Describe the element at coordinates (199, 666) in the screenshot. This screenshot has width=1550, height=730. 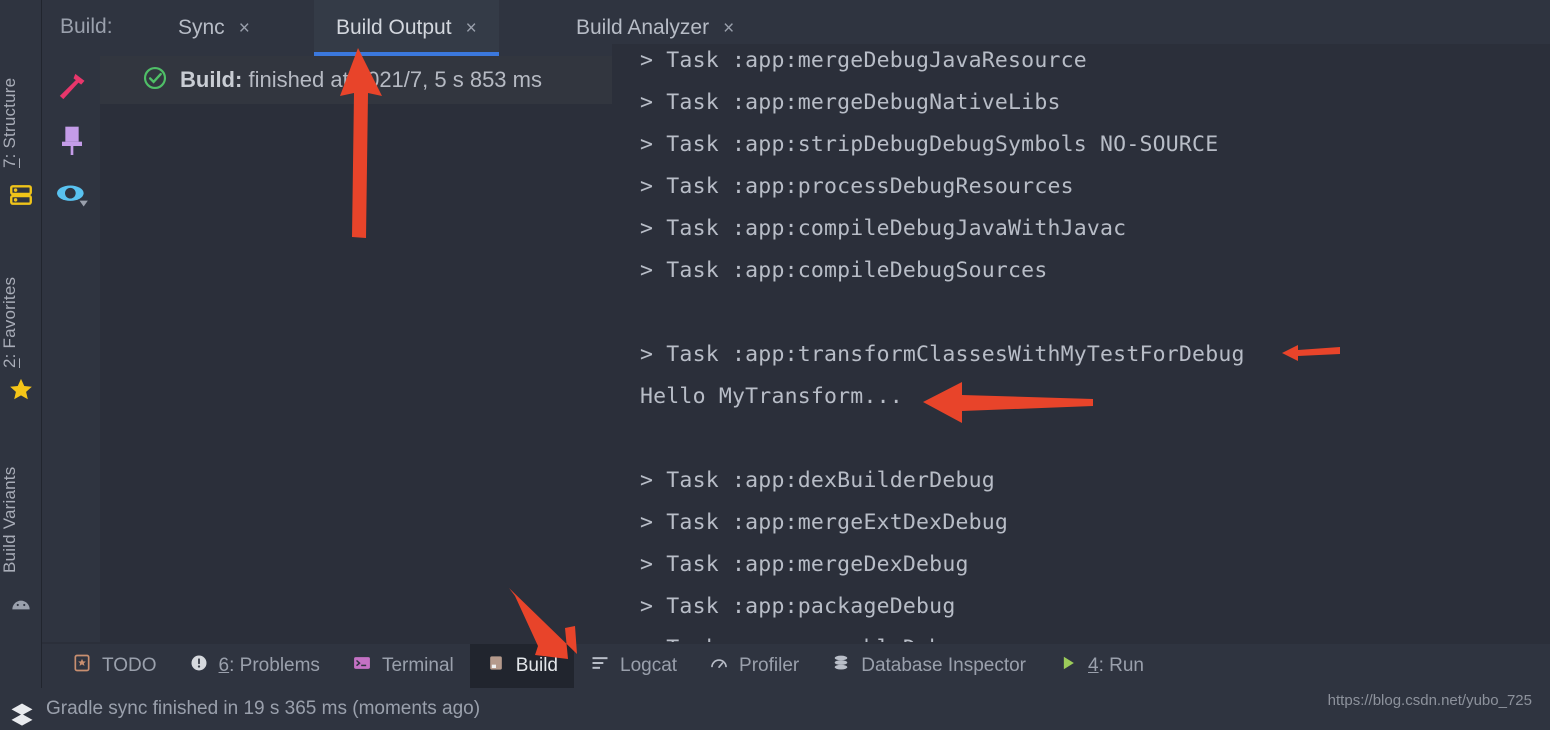
I see `problems-icon` at that location.